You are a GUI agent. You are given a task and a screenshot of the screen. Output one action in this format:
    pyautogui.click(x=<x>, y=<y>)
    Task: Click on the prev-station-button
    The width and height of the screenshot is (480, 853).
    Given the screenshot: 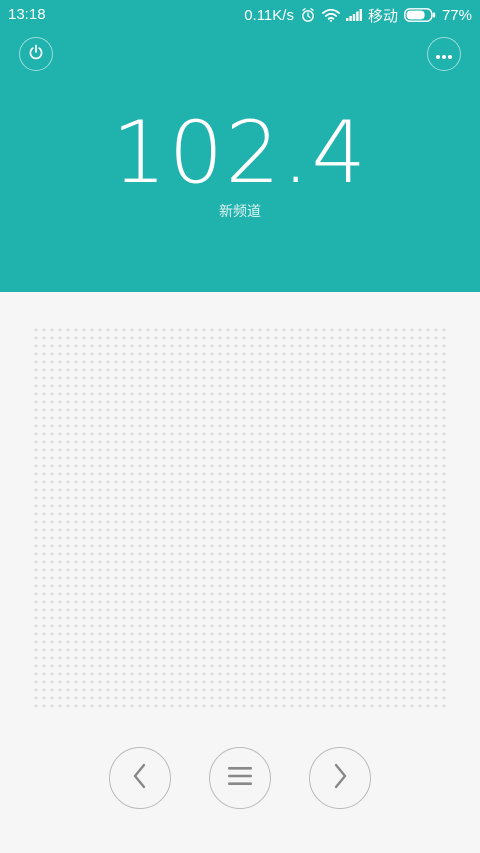 What is the action you would take?
    pyautogui.click(x=140, y=778)
    